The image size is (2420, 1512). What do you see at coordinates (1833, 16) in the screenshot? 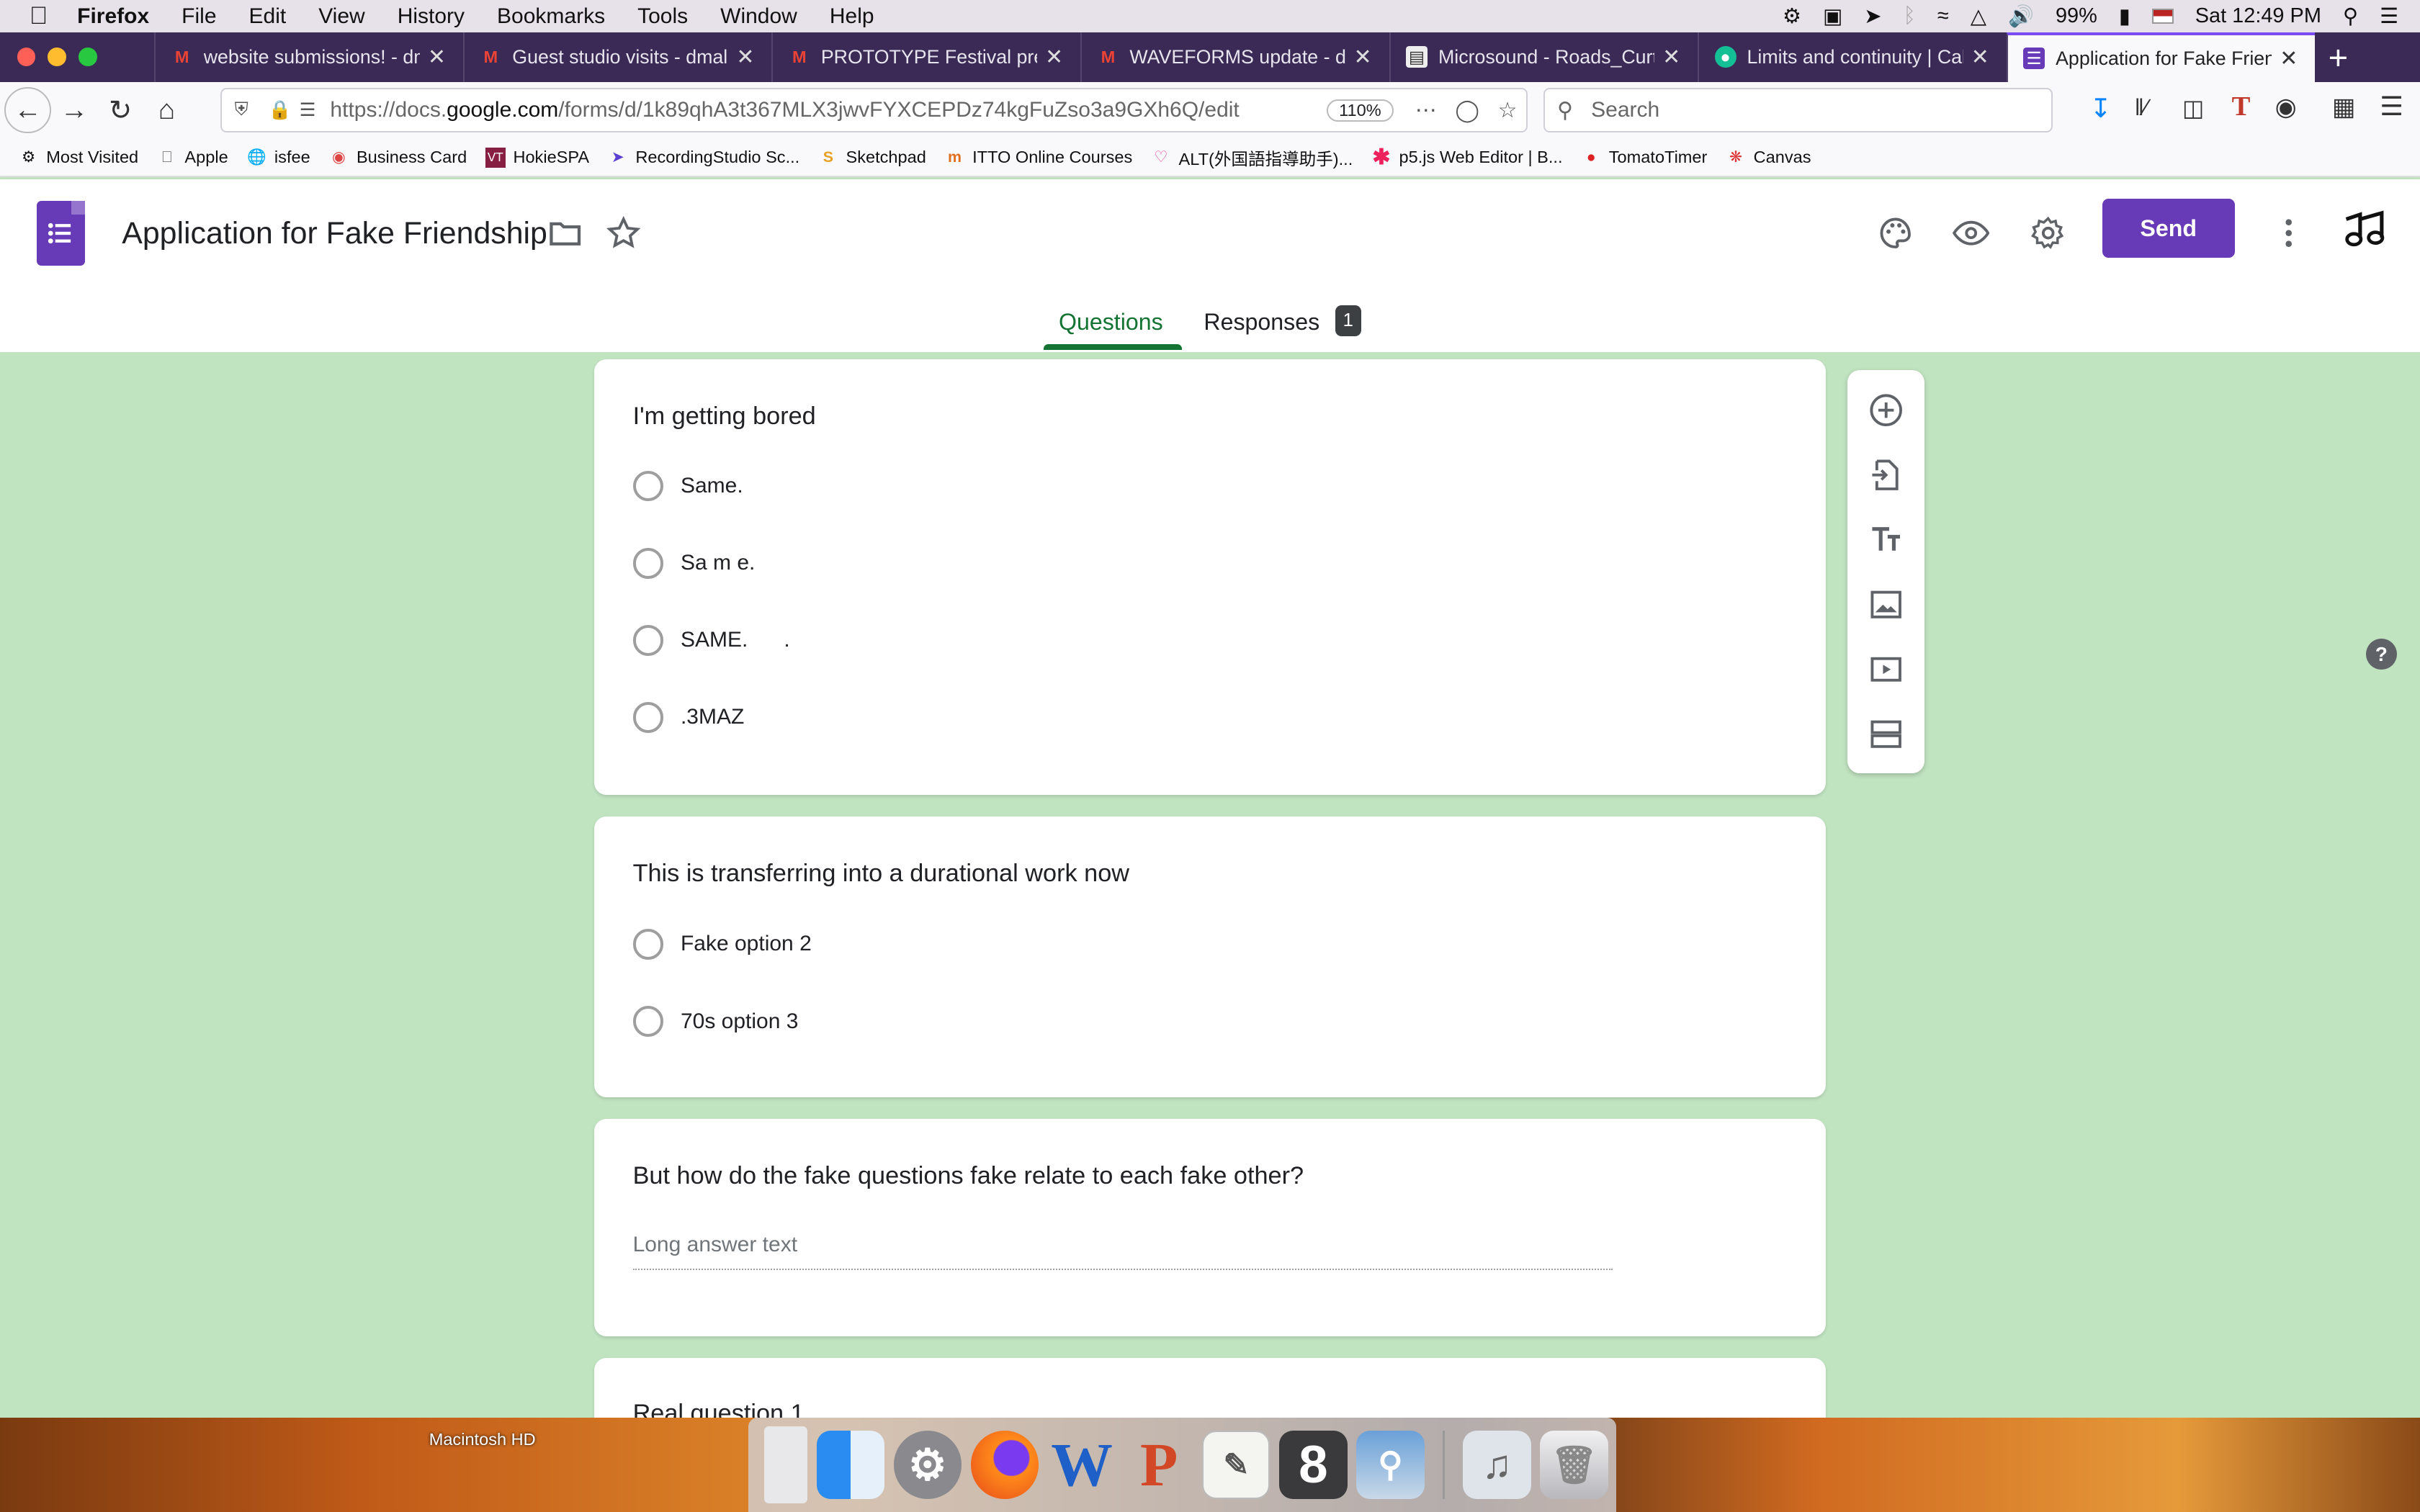
I see `screen-mirror-icon: ▣` at bounding box center [1833, 16].